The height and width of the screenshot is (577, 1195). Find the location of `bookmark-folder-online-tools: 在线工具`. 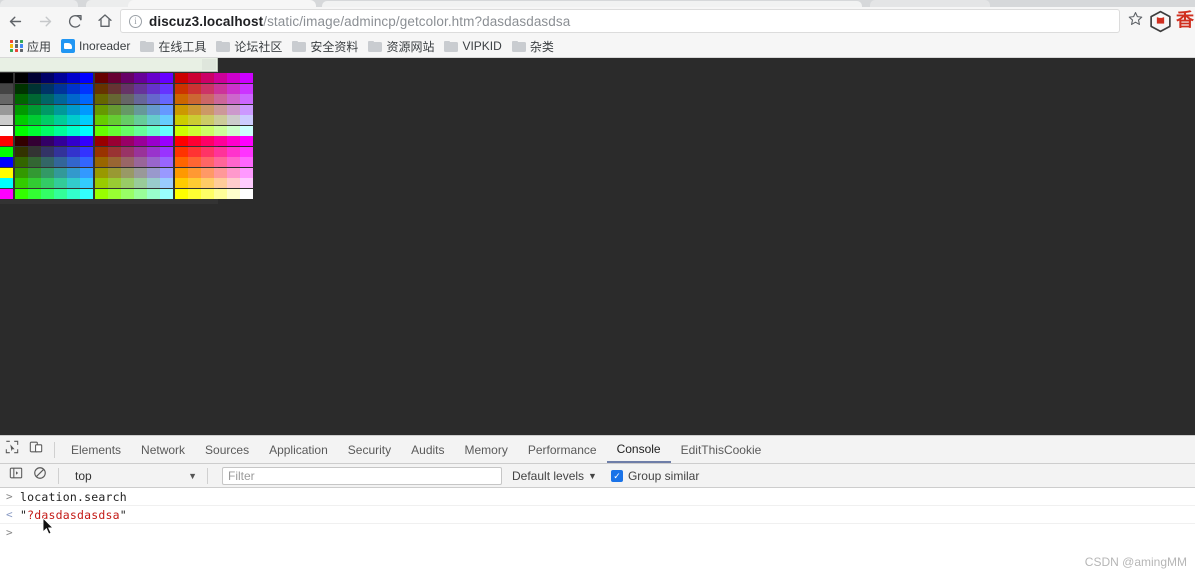

bookmark-folder-online-tools: 在线工具 is located at coordinates (174, 46).